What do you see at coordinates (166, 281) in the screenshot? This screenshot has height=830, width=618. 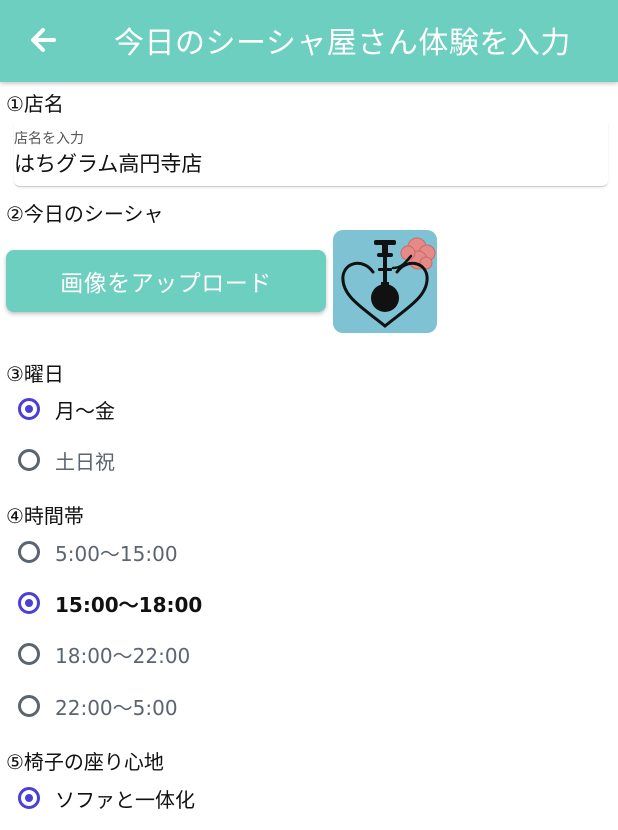 I see `upload-image-button: 画像をアップロード` at bounding box center [166, 281].